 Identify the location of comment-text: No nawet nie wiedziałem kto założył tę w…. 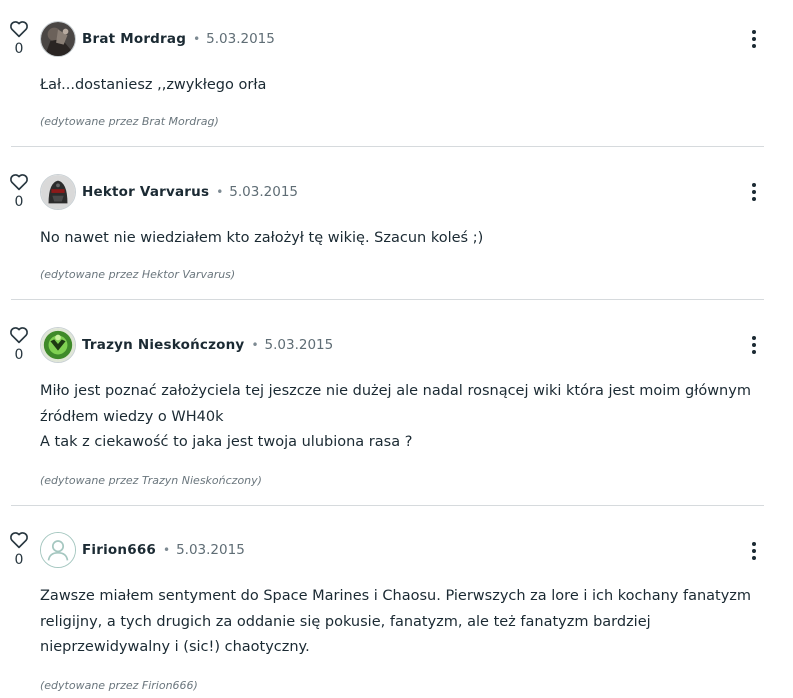
(400, 239).